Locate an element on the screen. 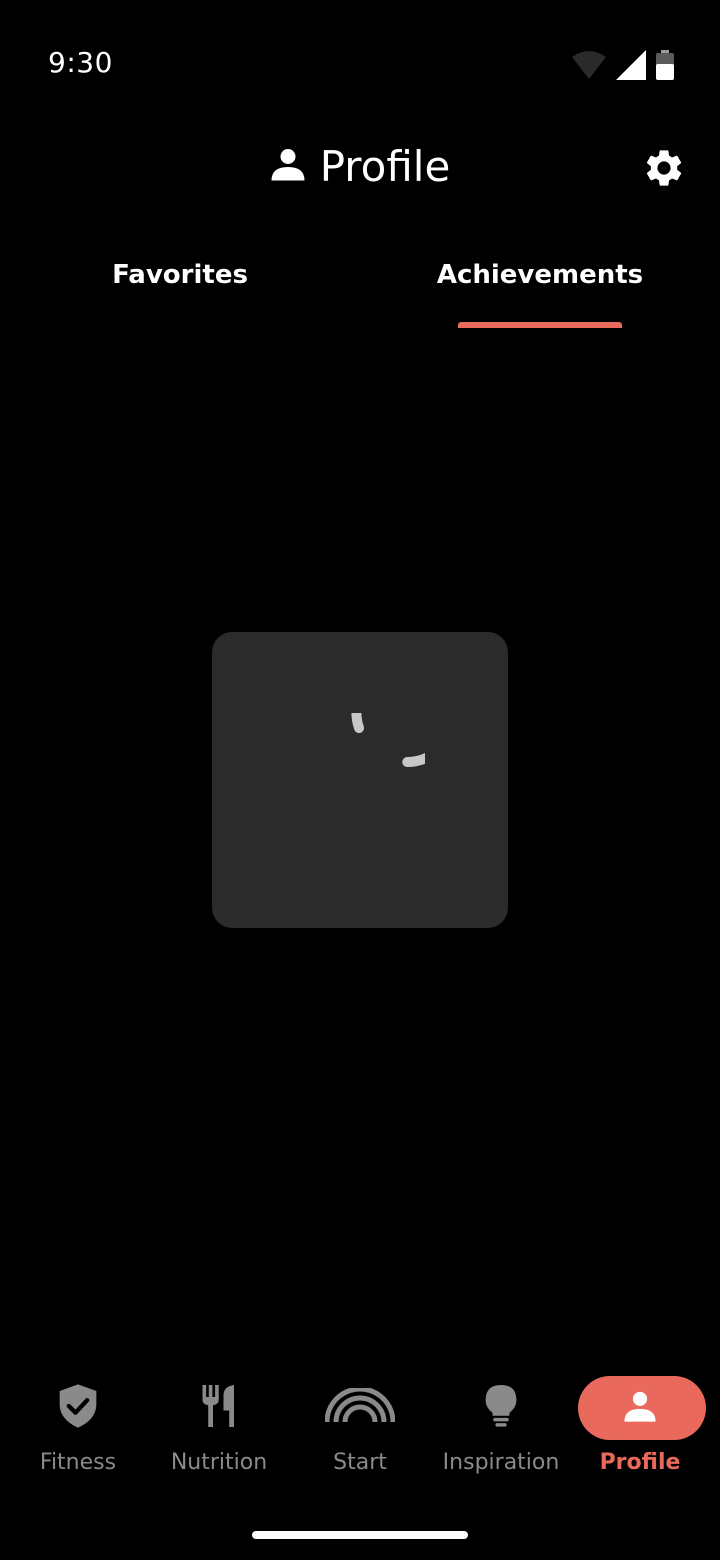 The width and height of the screenshot is (720, 1560). nav-item-fitness: Fitness is located at coordinates (78, 1430).